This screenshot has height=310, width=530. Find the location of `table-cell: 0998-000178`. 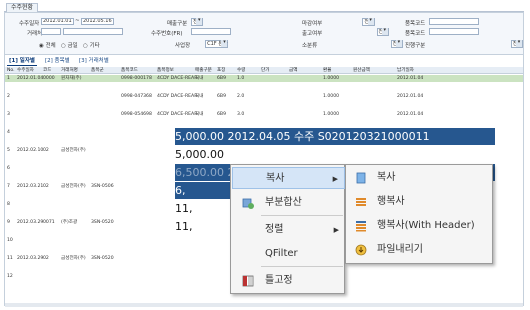

table-cell: 0998-000178 is located at coordinates (136, 78).